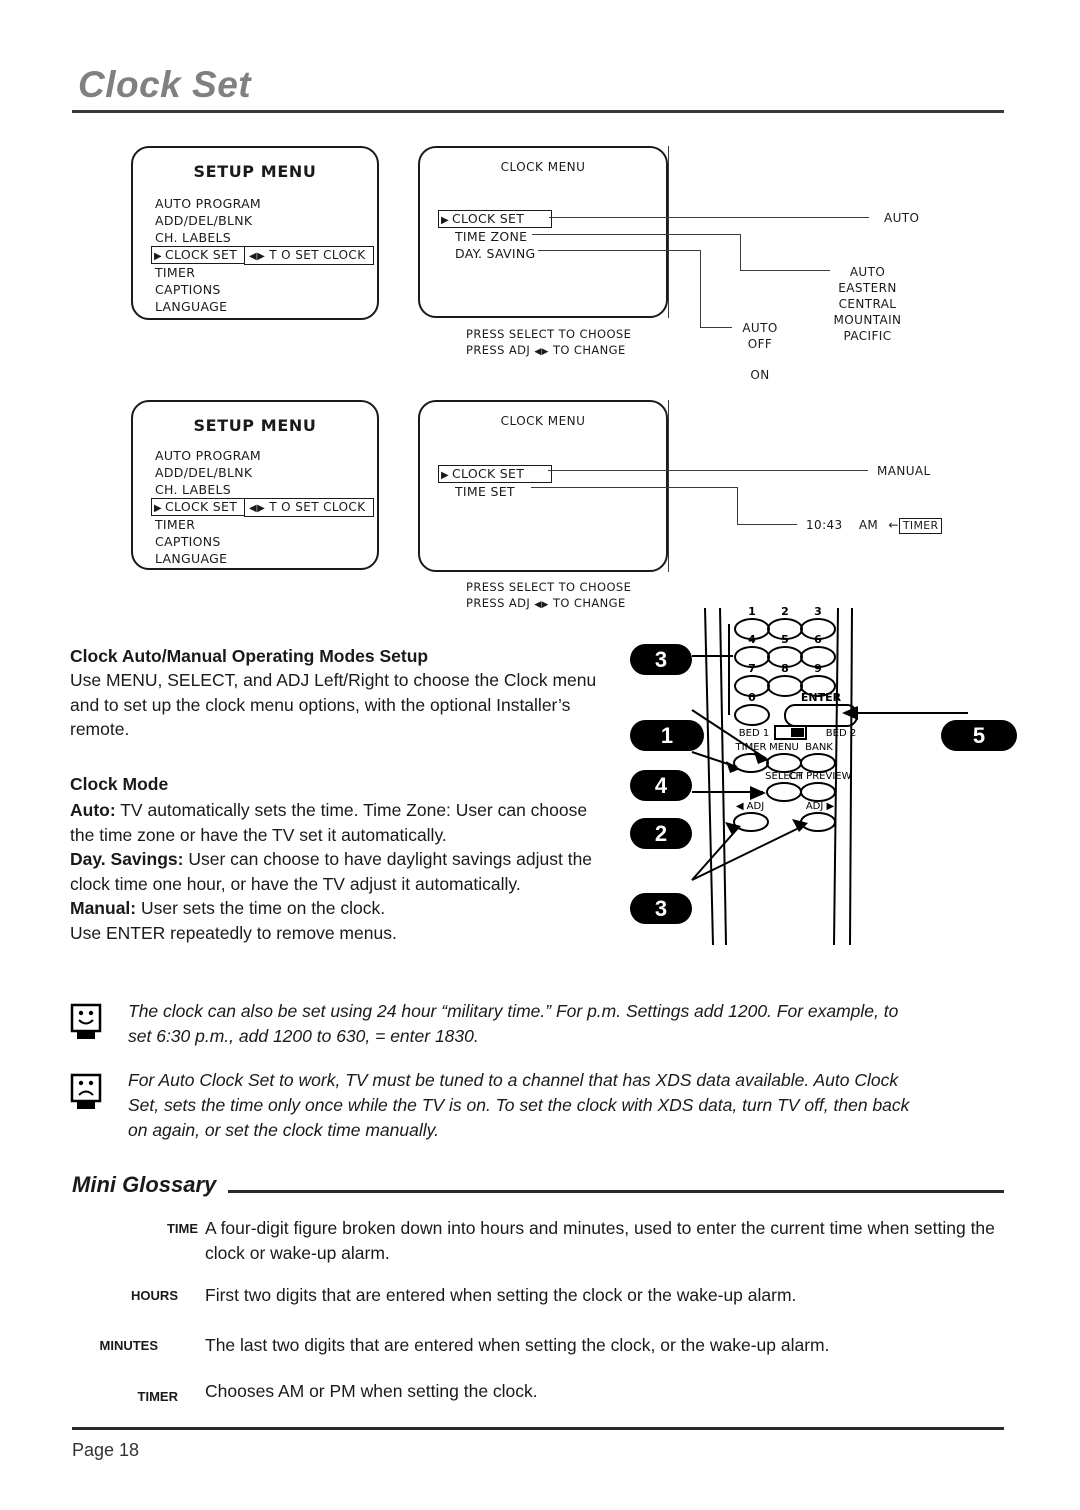  I want to click on connector-day-saving-v, so click(701, 289).